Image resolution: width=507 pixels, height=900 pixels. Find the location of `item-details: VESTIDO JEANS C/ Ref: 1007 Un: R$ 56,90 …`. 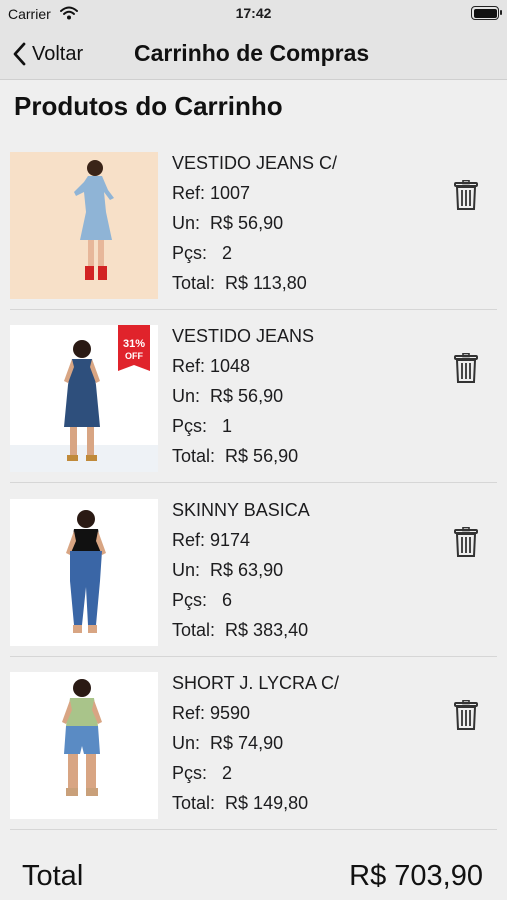

item-details: VESTIDO JEANS C/ Ref: 1007 Un: R$ 56,90 … is located at coordinates (254, 225).